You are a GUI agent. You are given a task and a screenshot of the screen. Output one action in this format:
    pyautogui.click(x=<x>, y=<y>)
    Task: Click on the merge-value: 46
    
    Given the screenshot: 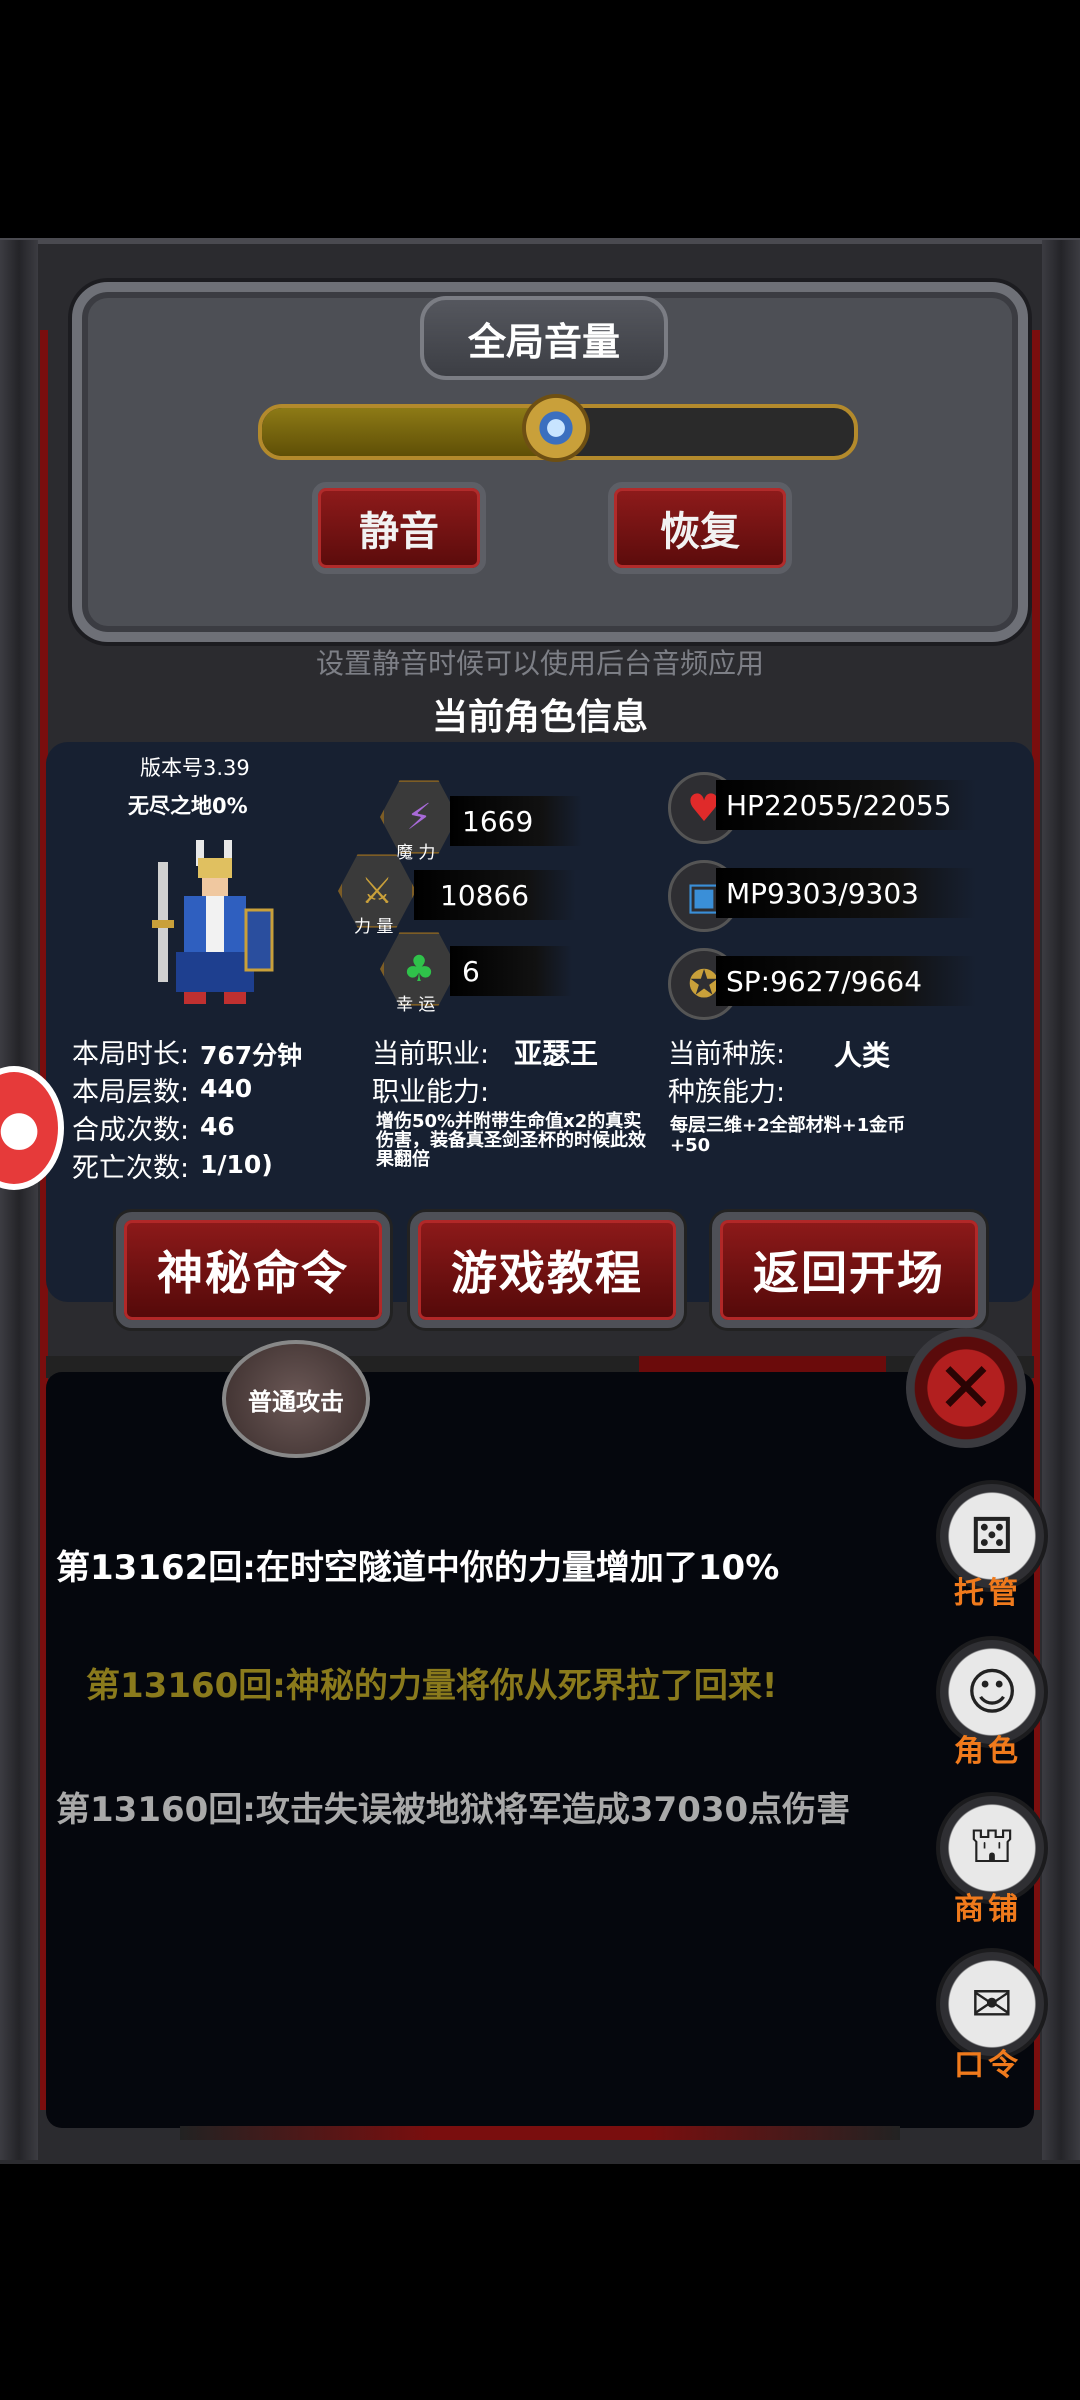 What is the action you would take?
    pyautogui.click(x=217, y=1126)
    